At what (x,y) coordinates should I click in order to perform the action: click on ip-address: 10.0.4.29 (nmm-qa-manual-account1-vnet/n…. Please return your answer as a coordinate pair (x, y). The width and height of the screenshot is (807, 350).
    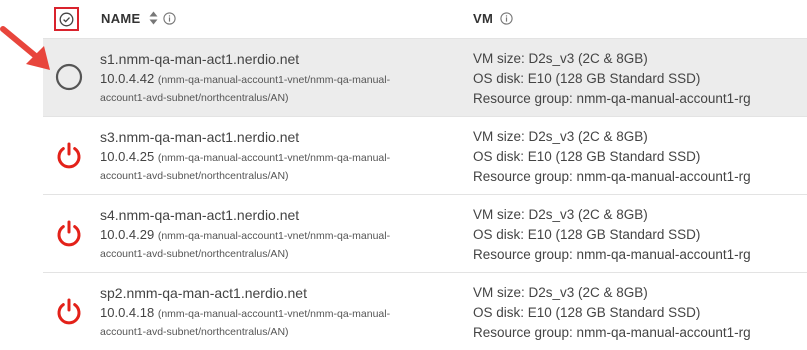
    Looking at the image, I should click on (245, 234).